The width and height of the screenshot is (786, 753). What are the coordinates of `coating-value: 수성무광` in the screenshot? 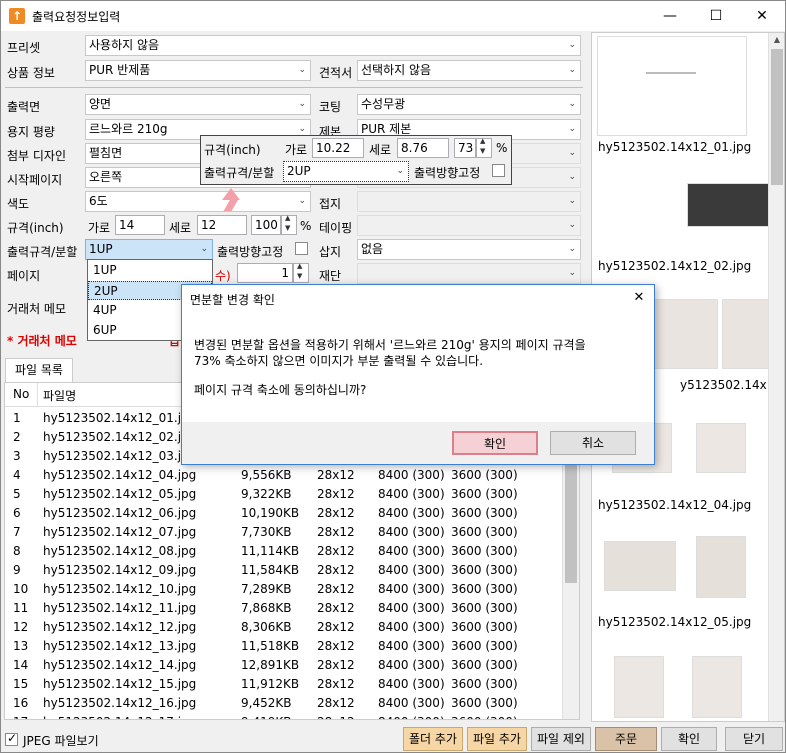 It's located at (383, 104).